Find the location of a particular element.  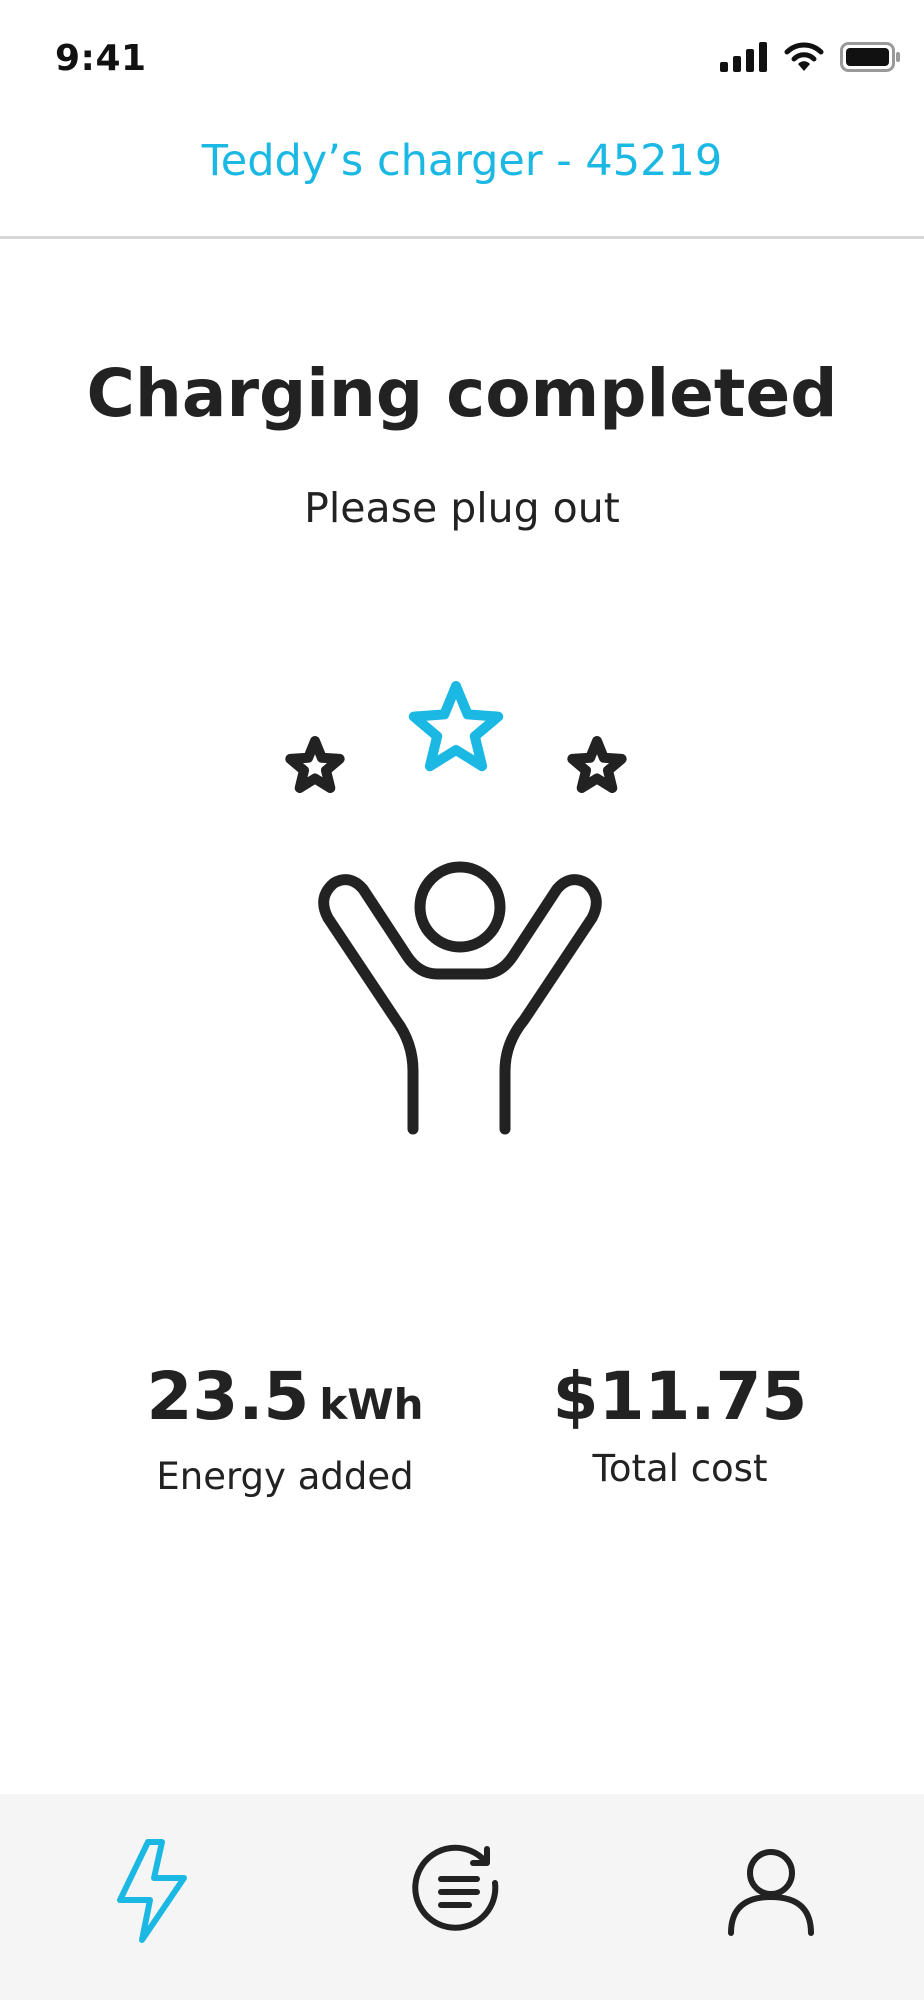

lightning-icon is located at coordinates (152, 1893).